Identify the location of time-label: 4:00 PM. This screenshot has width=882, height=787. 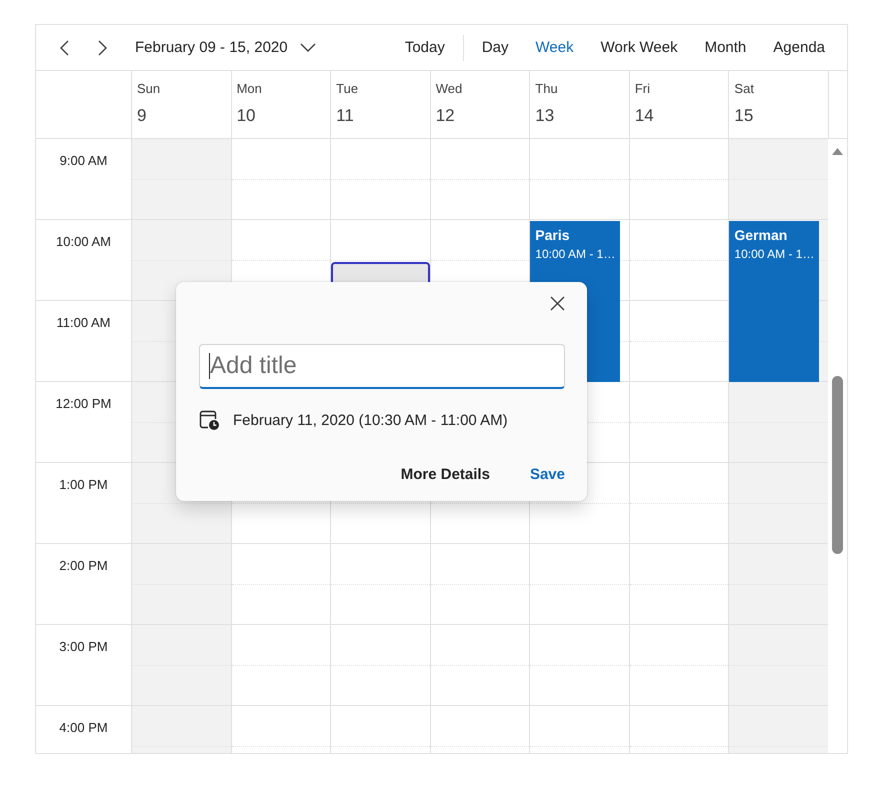
(83, 728).